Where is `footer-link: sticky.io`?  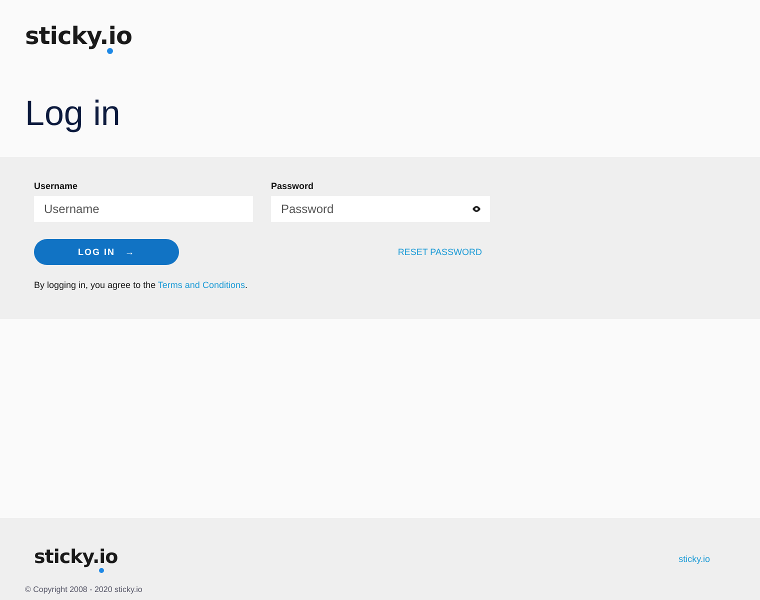 footer-link: sticky.io is located at coordinates (694, 559).